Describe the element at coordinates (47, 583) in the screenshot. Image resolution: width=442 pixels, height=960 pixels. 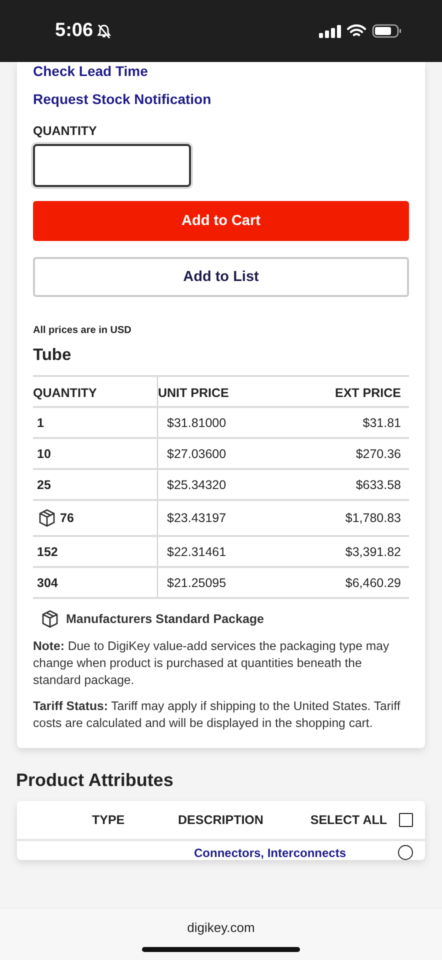
I see `quantity-cell: 304` at that location.